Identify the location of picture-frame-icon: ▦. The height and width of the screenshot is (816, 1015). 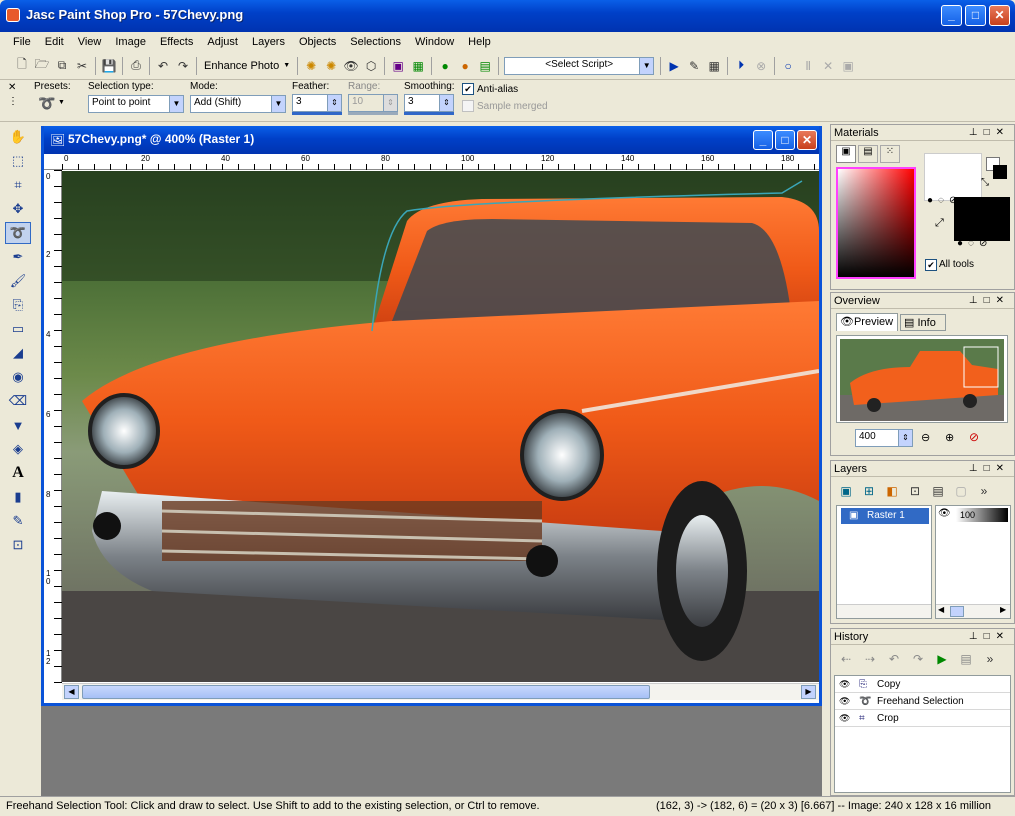
(418, 66).